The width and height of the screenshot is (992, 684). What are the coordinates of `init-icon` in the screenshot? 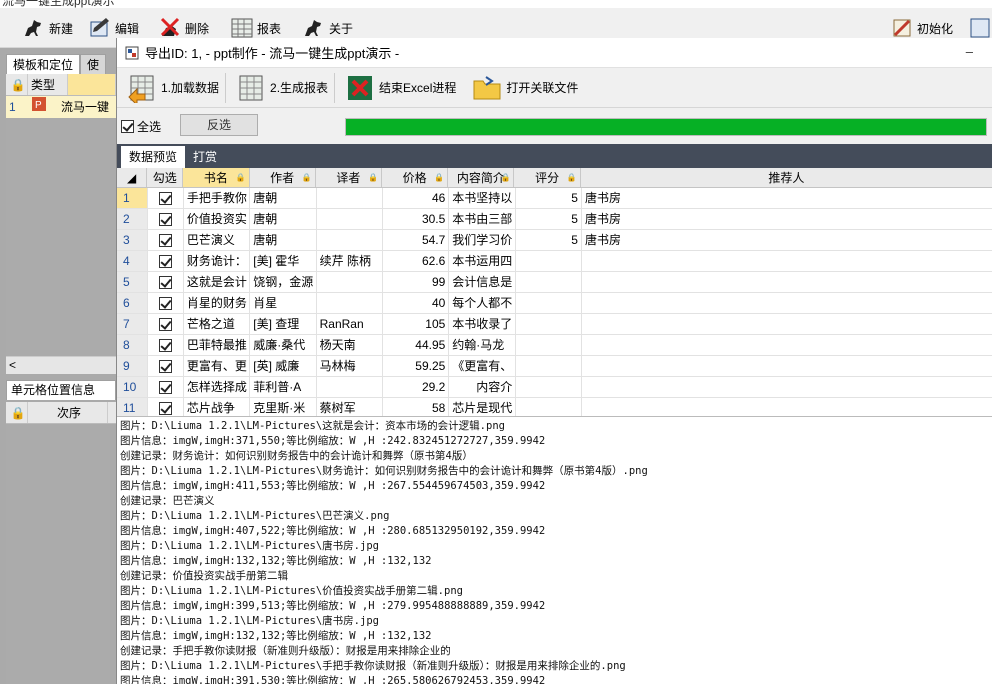 It's located at (902, 28).